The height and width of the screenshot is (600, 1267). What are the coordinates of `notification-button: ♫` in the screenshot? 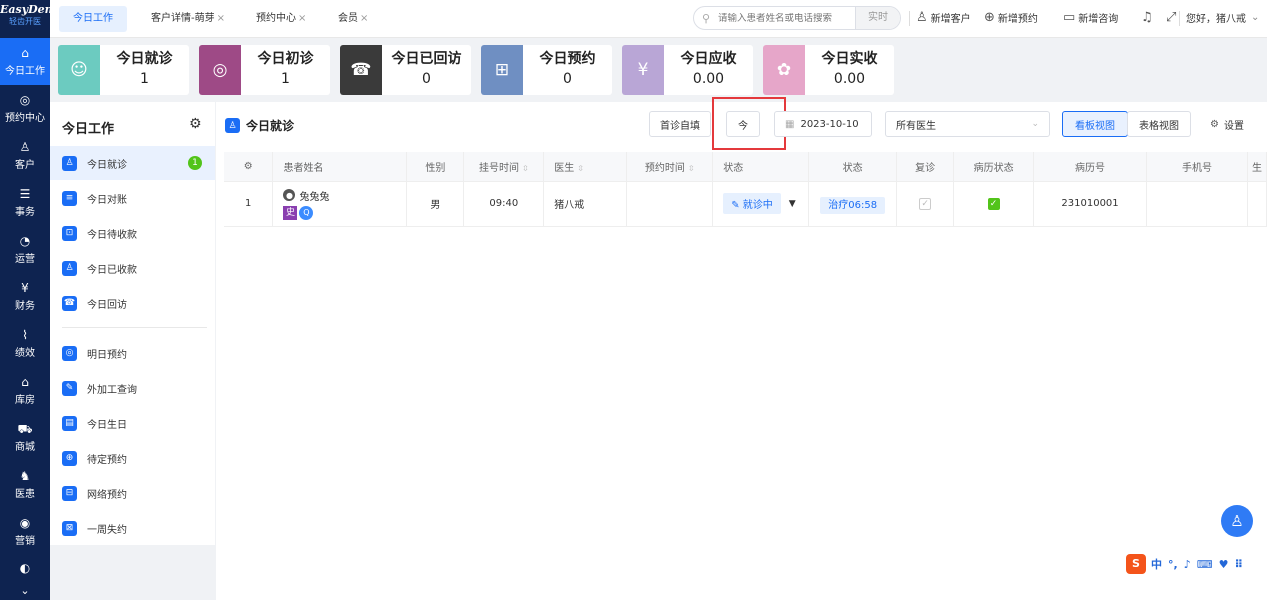 It's located at (1148, 17).